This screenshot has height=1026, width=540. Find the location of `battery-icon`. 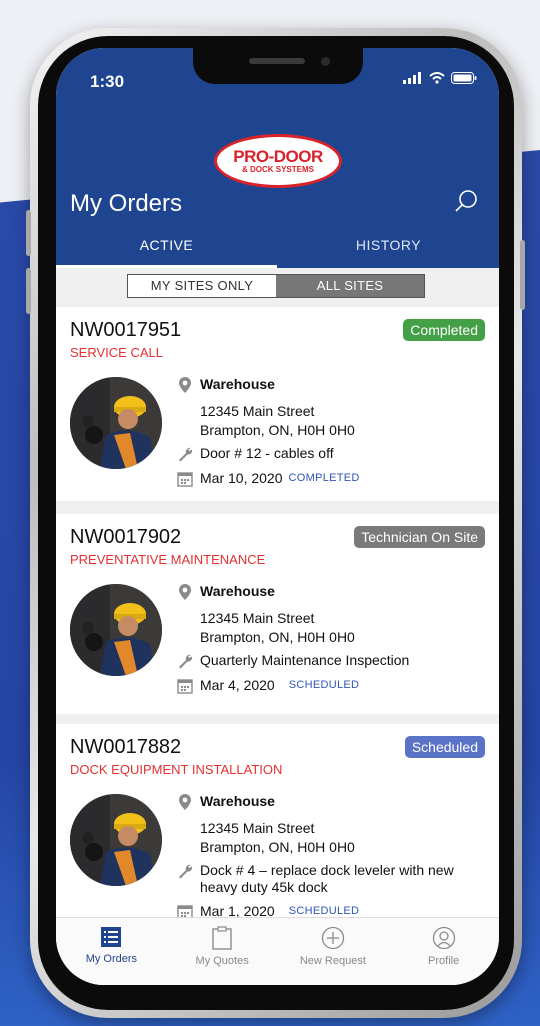

battery-icon is located at coordinates (464, 78).